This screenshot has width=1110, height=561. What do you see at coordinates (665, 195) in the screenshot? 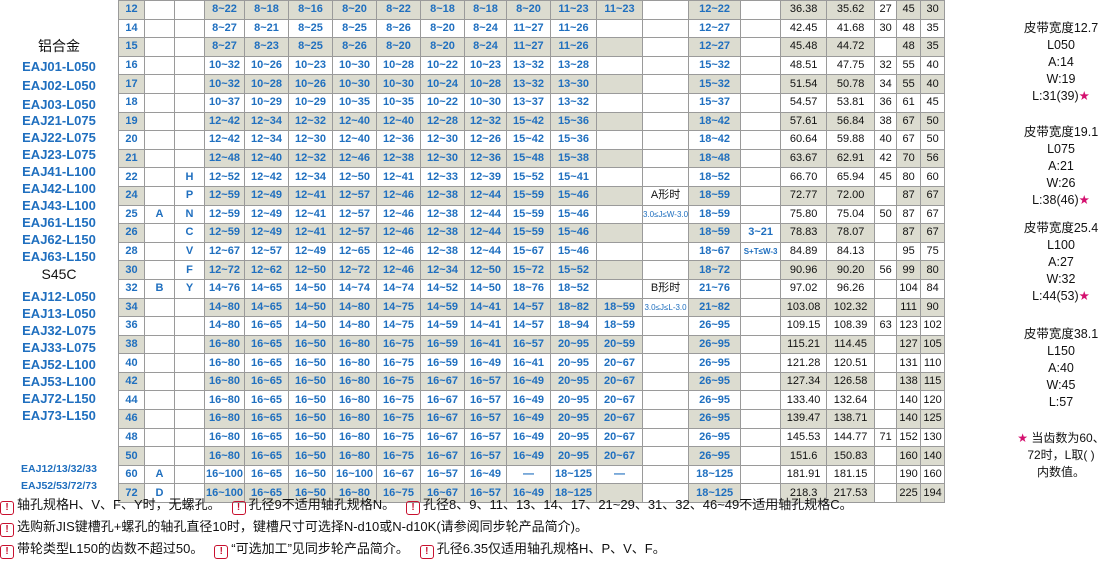
I see `shape-condition: A形时` at bounding box center [665, 195].